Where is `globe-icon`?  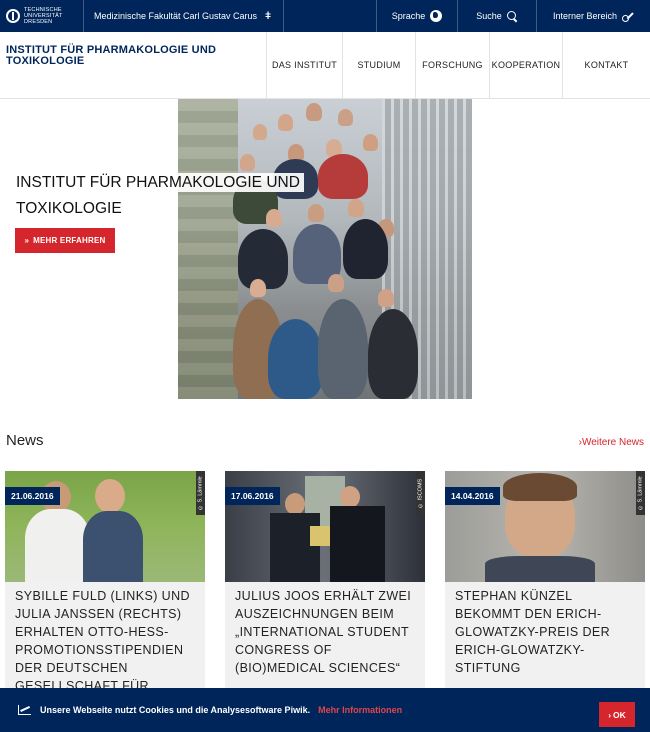
globe-icon is located at coordinates (436, 16).